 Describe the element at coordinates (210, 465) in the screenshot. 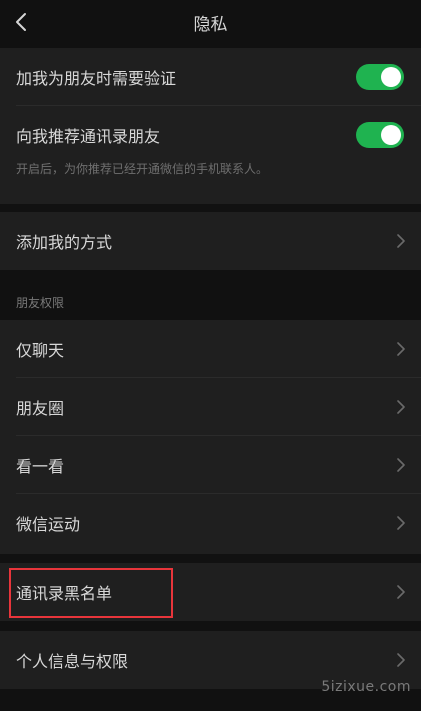

I see `permission-item-top-stories: 看一看` at that location.